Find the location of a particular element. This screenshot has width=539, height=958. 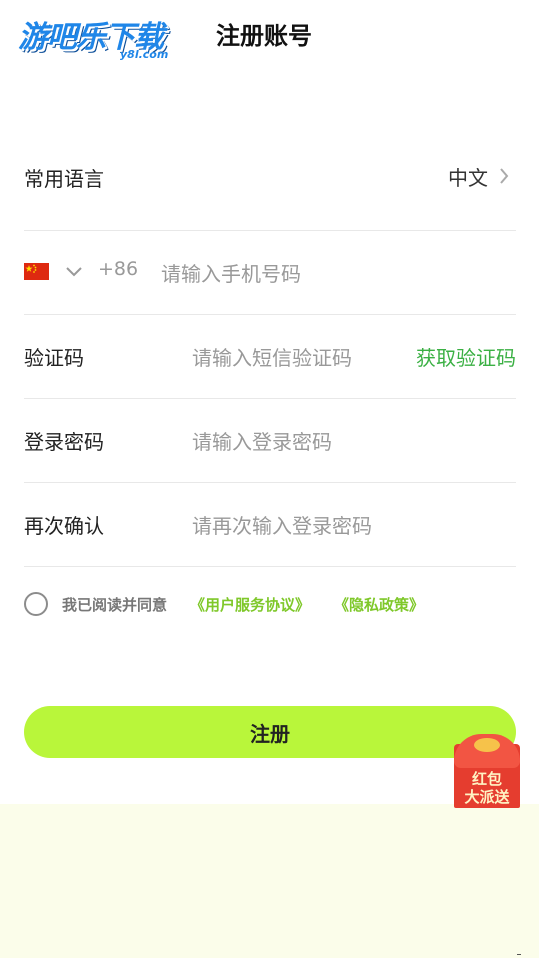

confirm-password-row: 再次确认 请再次输入登录密码 is located at coordinates (270, 525).